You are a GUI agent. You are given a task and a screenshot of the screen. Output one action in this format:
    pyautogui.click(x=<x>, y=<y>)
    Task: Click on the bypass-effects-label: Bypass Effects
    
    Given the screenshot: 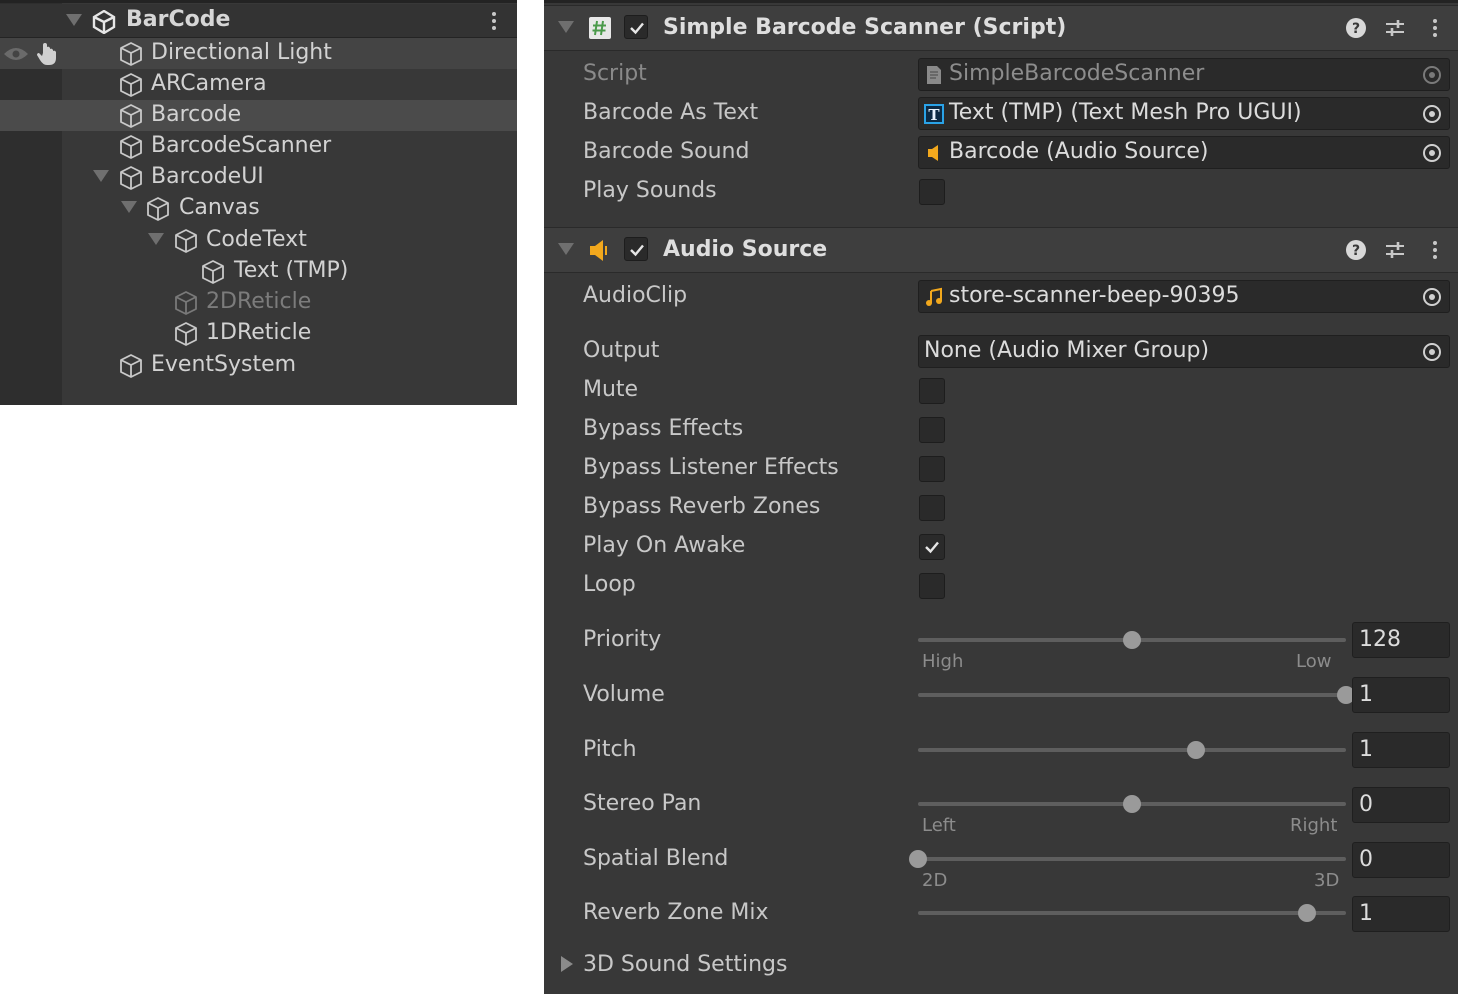 What is the action you would take?
    pyautogui.click(x=663, y=428)
    